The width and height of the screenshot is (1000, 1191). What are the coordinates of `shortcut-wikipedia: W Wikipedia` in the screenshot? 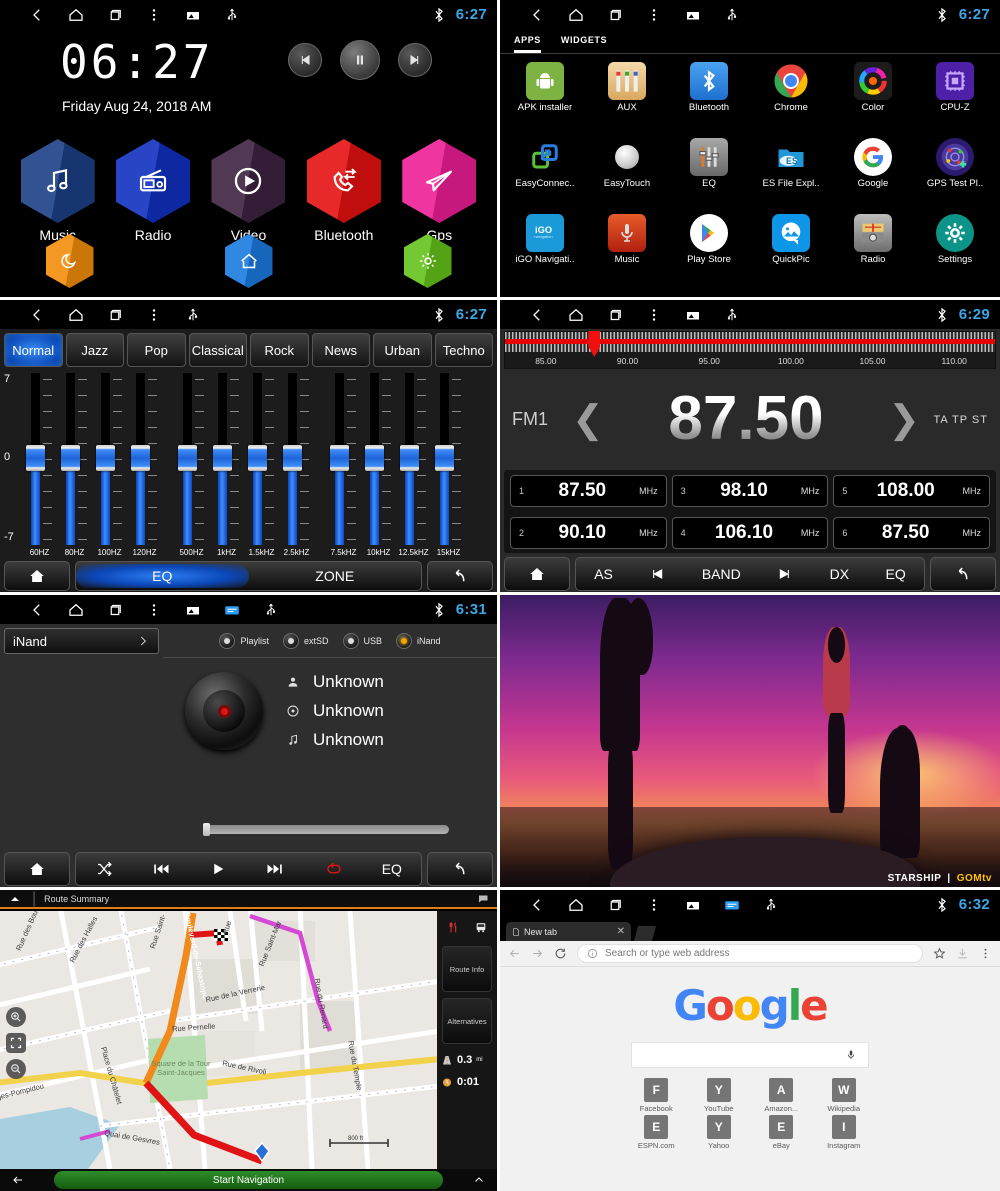 It's located at (844, 1095).